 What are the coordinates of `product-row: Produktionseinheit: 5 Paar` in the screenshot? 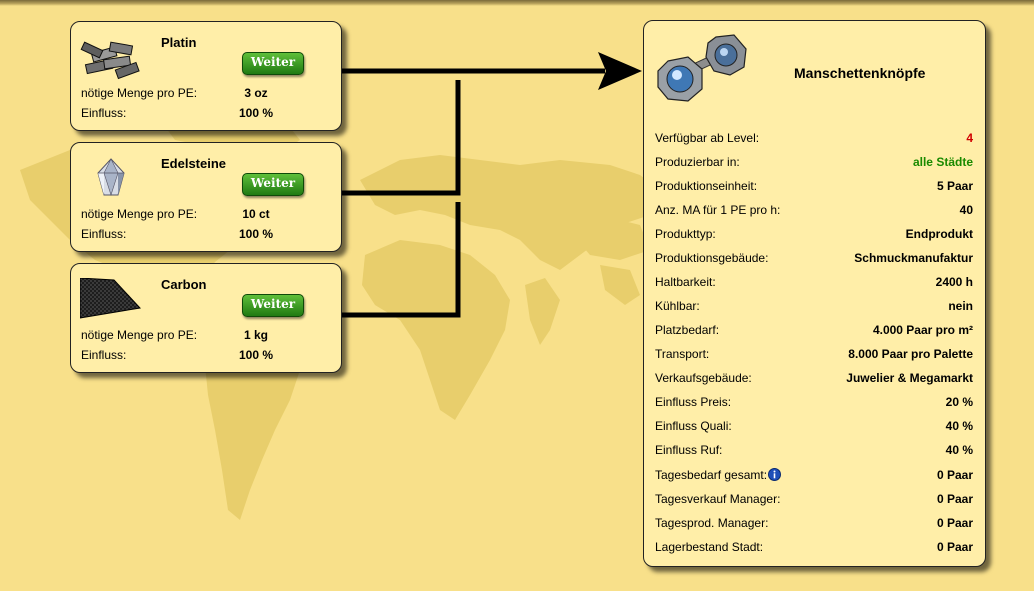 It's located at (814, 187).